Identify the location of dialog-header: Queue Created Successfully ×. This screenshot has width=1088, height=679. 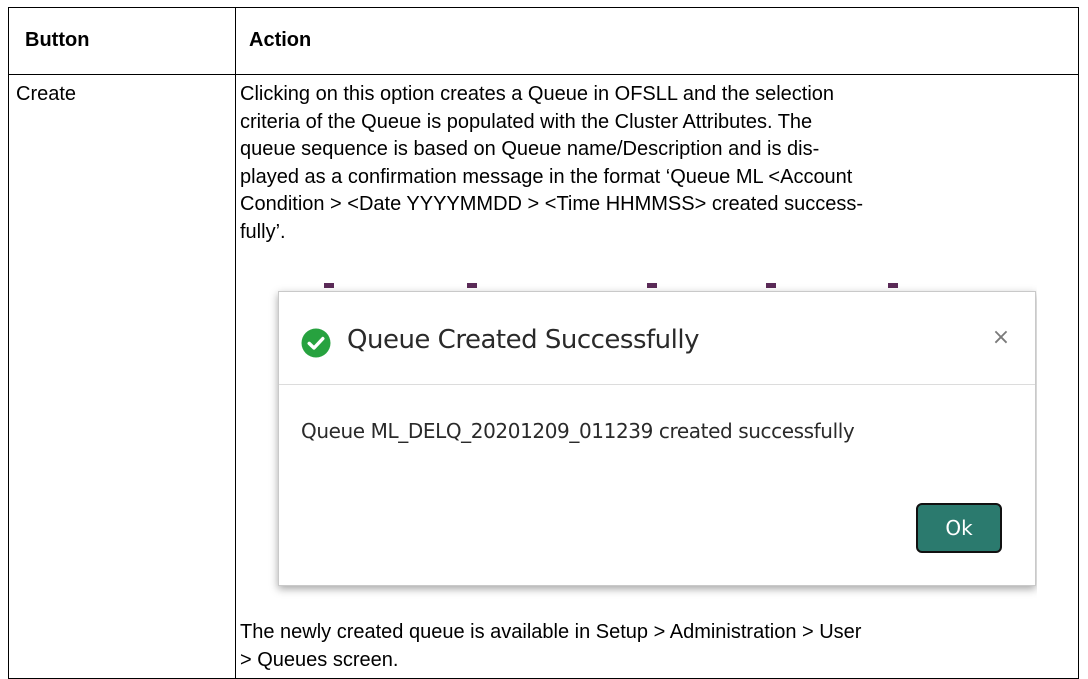
(657, 338).